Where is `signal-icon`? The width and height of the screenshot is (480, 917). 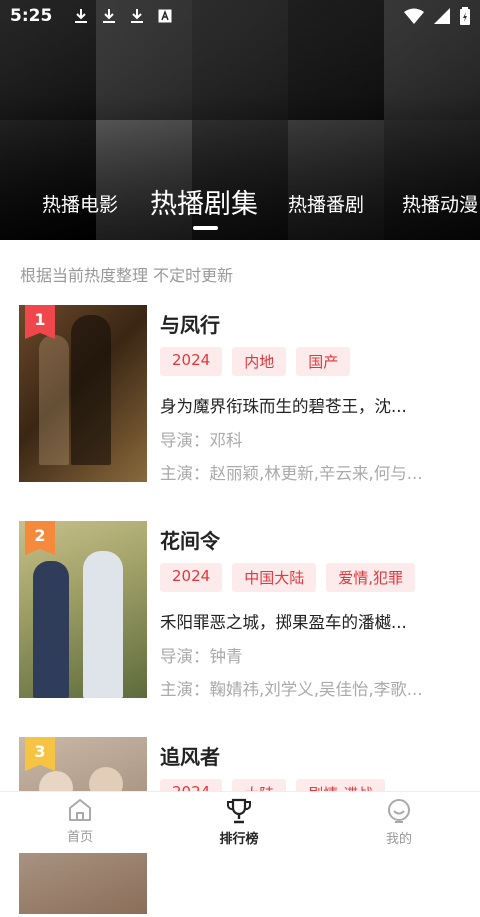 signal-icon is located at coordinates (442, 16).